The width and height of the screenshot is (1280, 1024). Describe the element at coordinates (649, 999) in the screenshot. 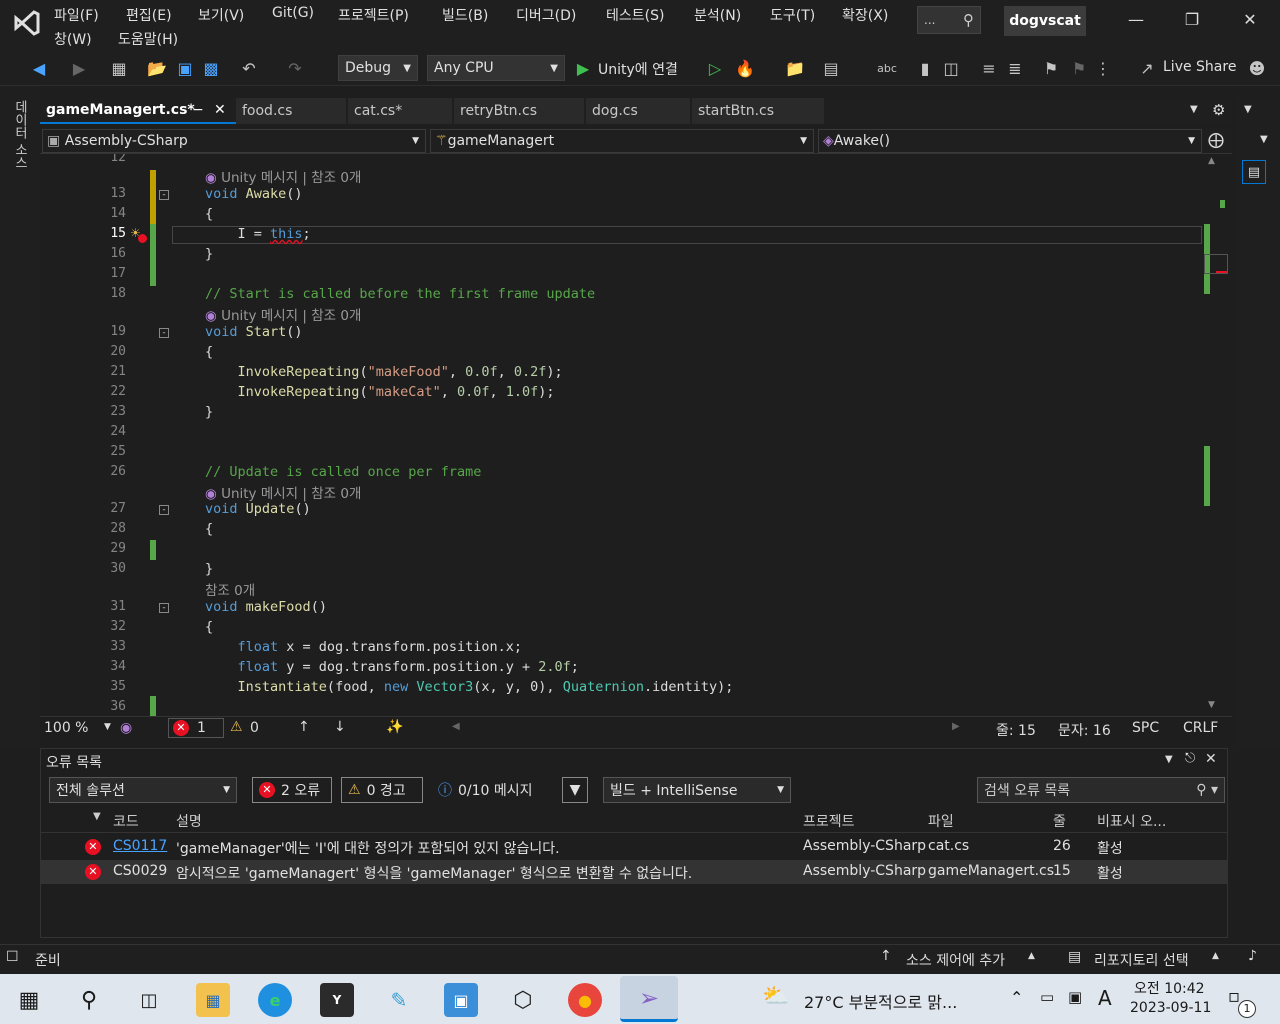

I see `visual-studio-taskbar-icon: ➢` at that location.